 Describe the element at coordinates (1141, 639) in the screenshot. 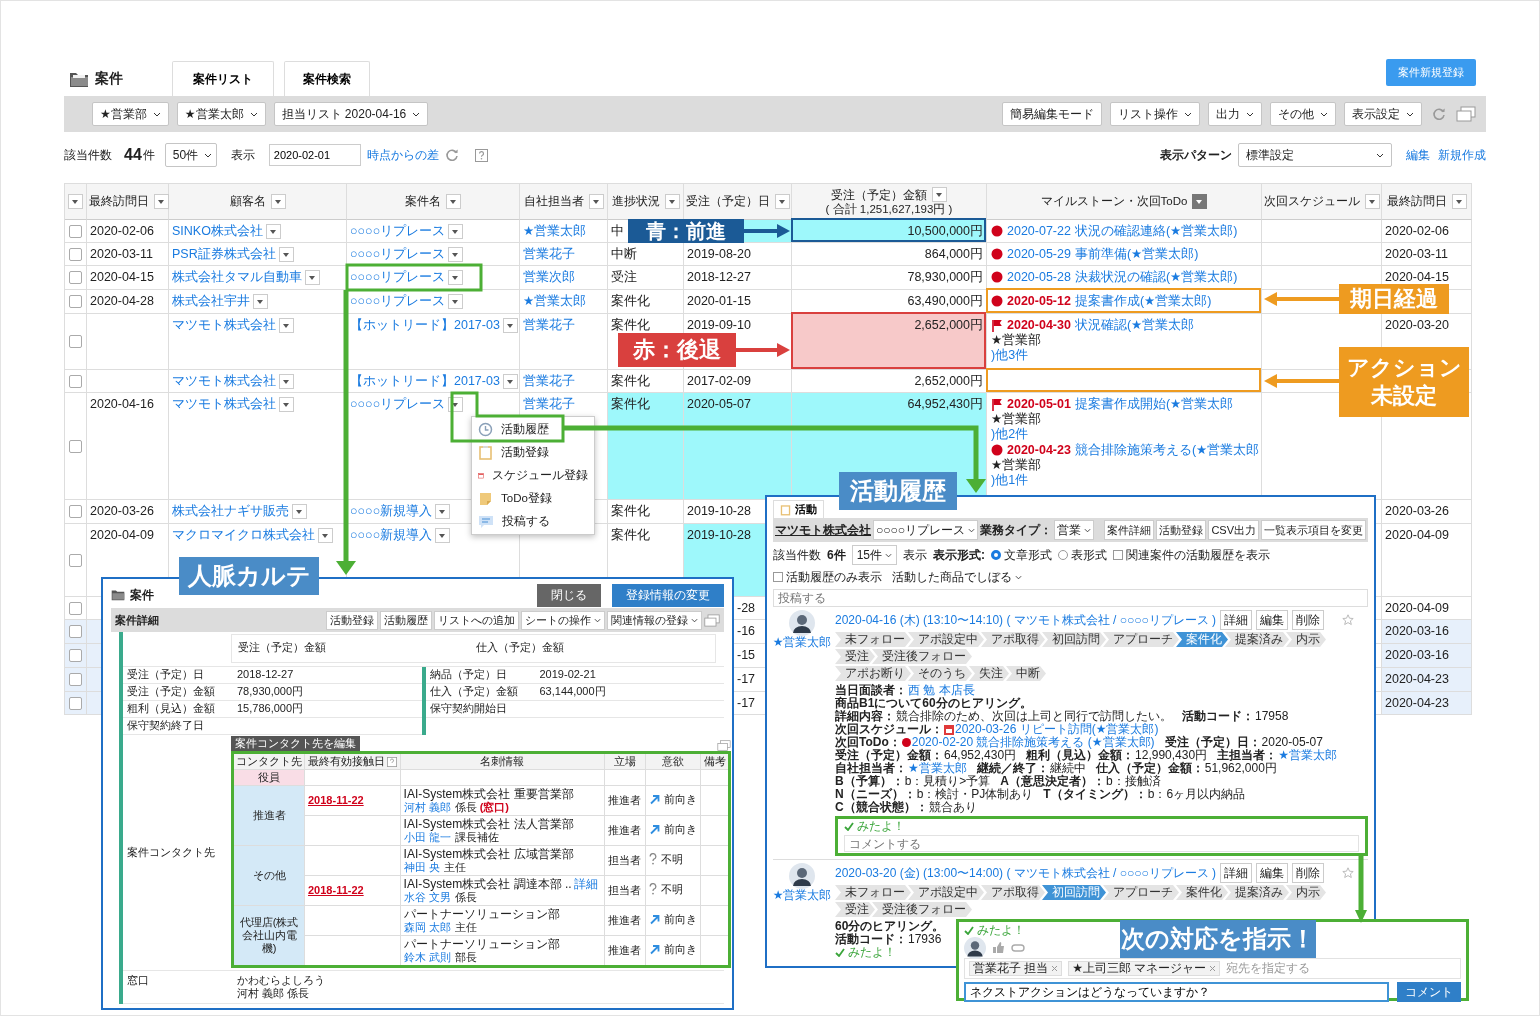

I see `stage-step: アプローチ` at that location.